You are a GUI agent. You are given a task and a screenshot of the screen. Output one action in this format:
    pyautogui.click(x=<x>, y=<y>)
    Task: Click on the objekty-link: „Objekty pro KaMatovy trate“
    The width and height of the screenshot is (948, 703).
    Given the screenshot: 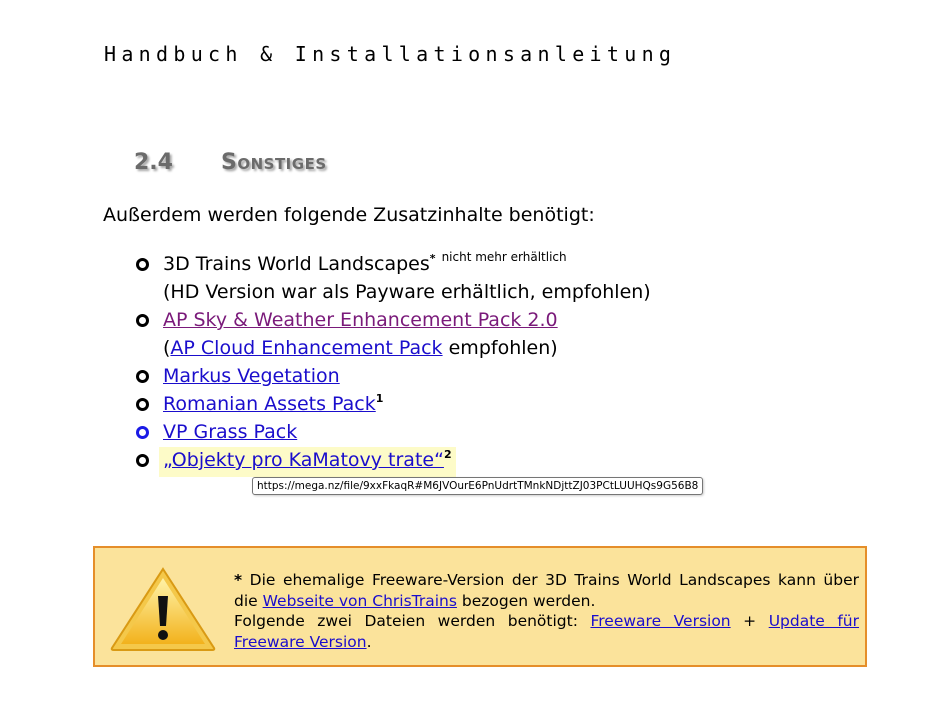 What is the action you would take?
    pyautogui.click(x=303, y=460)
    